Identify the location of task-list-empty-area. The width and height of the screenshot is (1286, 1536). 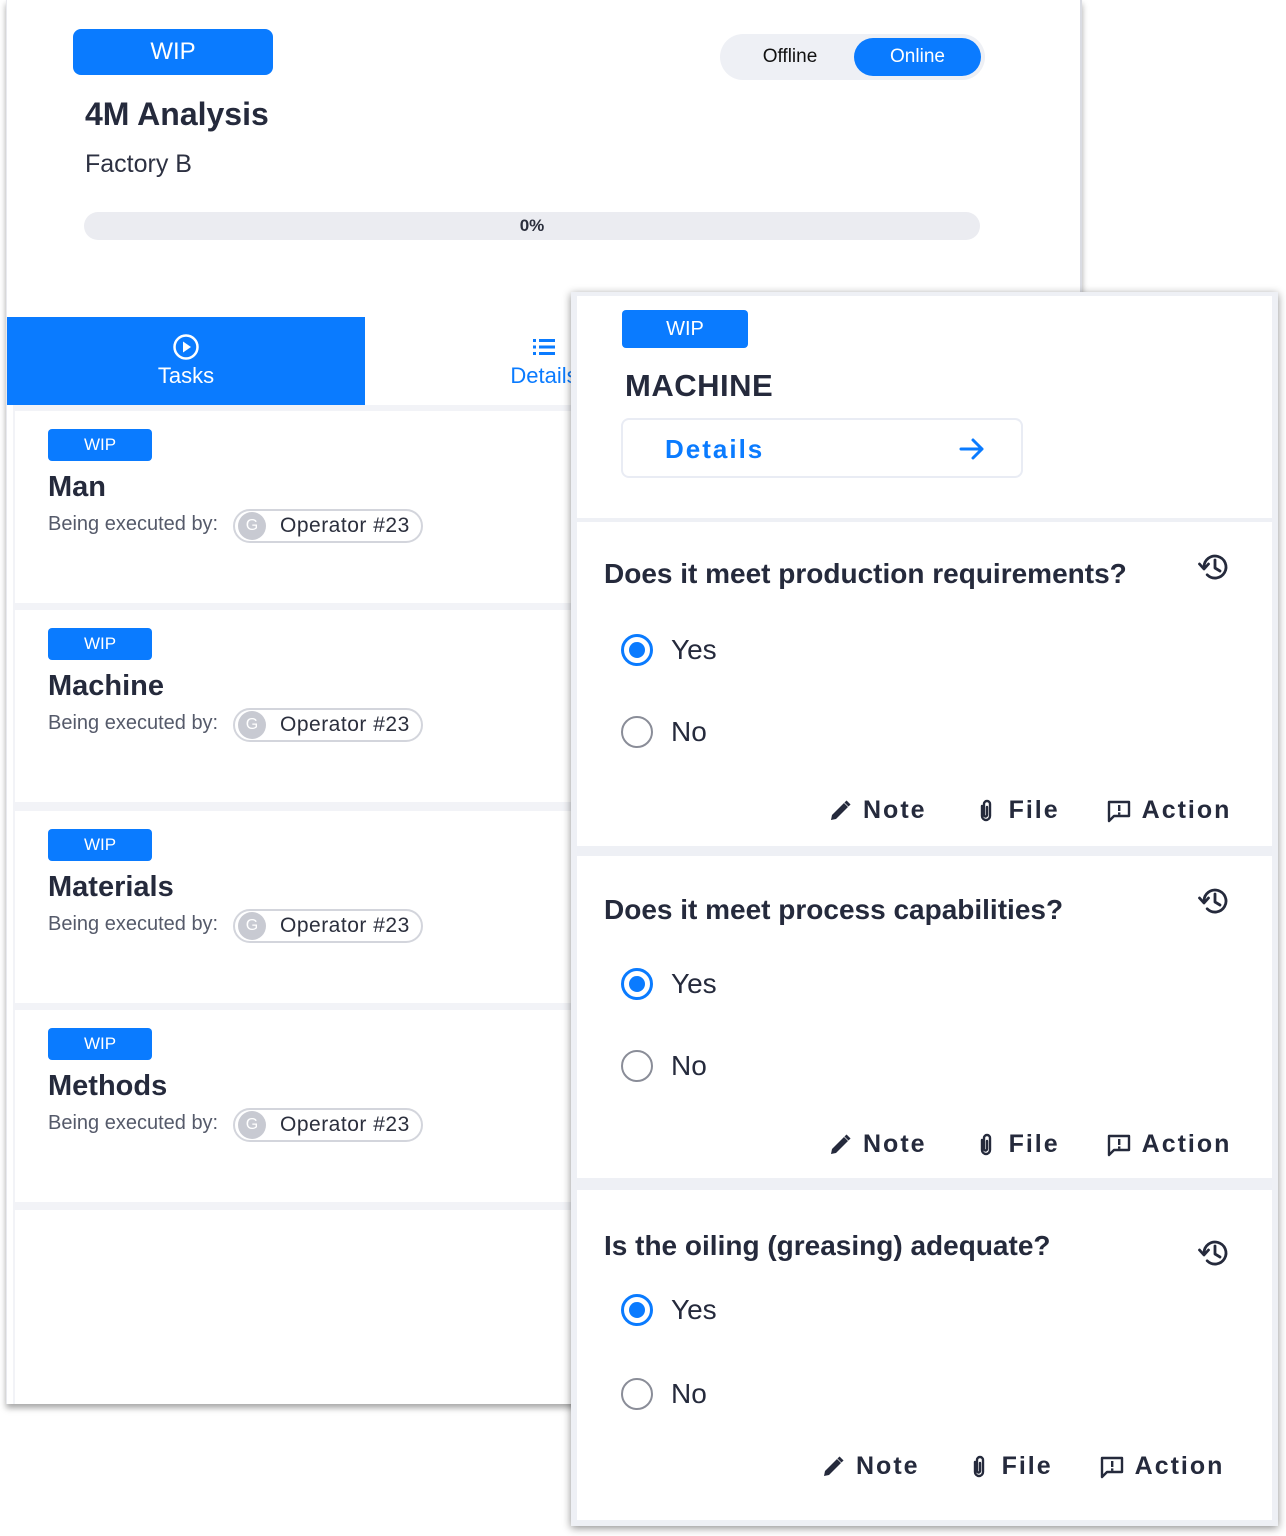
(296, 1307).